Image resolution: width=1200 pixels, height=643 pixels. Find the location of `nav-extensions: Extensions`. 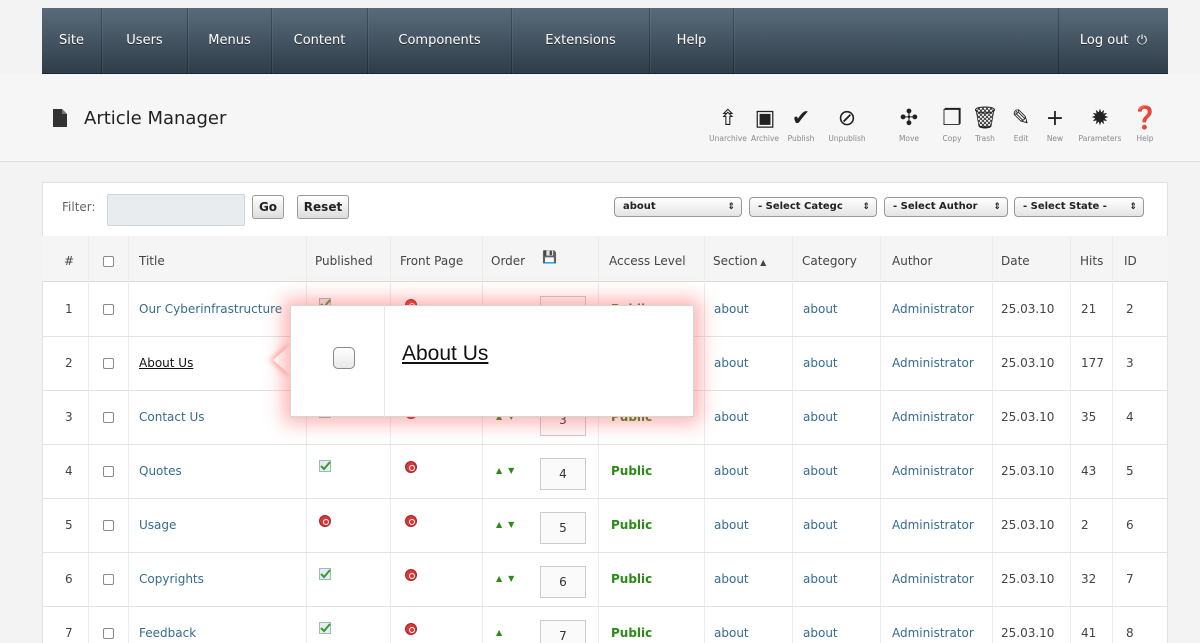

nav-extensions: Extensions is located at coordinates (581, 41).